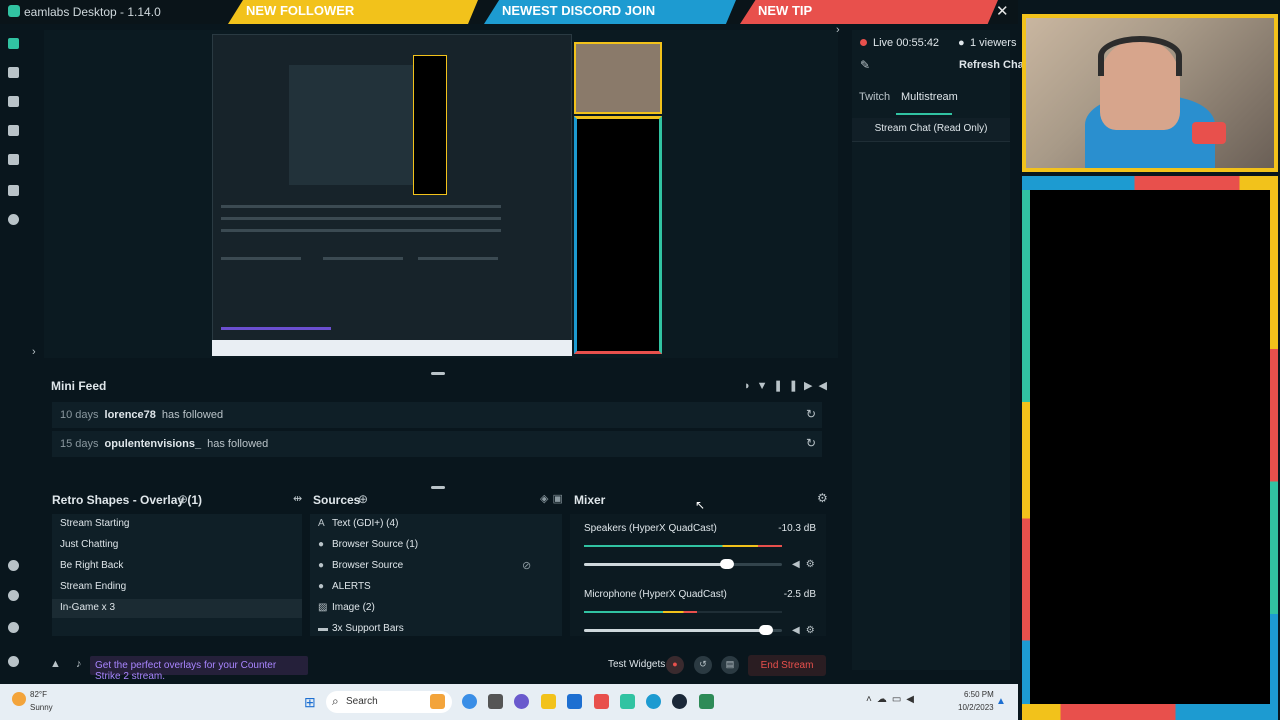 The height and width of the screenshot is (720, 1280). I want to click on apps-icon, so click(13, 219).